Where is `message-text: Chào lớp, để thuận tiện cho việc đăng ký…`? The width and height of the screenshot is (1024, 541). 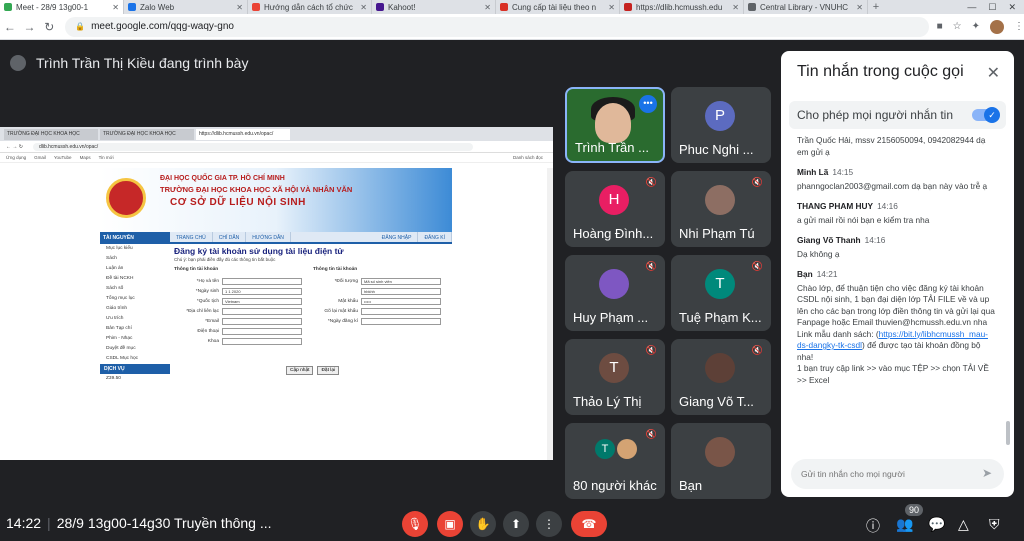 message-text: Chào lớp, để thuận tiện cho việc đăng ký… is located at coordinates (896, 333).